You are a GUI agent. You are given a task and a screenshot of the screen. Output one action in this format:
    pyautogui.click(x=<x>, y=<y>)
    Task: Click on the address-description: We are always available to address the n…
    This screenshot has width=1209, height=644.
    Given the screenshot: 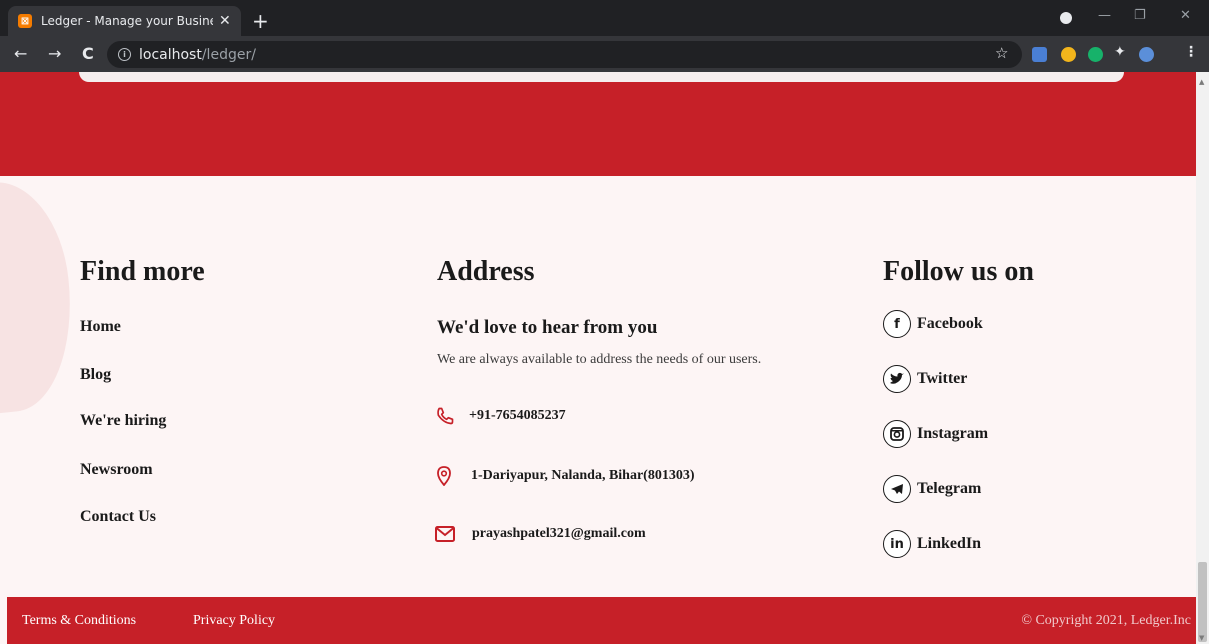 What is the action you would take?
    pyautogui.click(x=599, y=359)
    